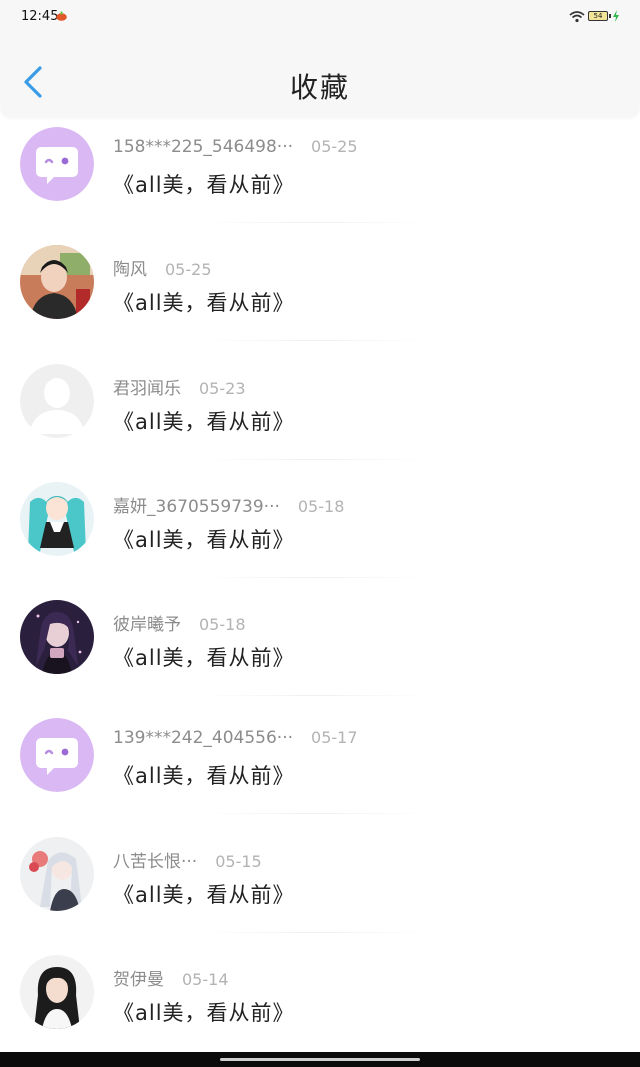 The width and height of the screenshot is (640, 1067). What do you see at coordinates (320, 887) in the screenshot?
I see `list-item: 八苦长恨··· 05-15 《all美，看从前》` at bounding box center [320, 887].